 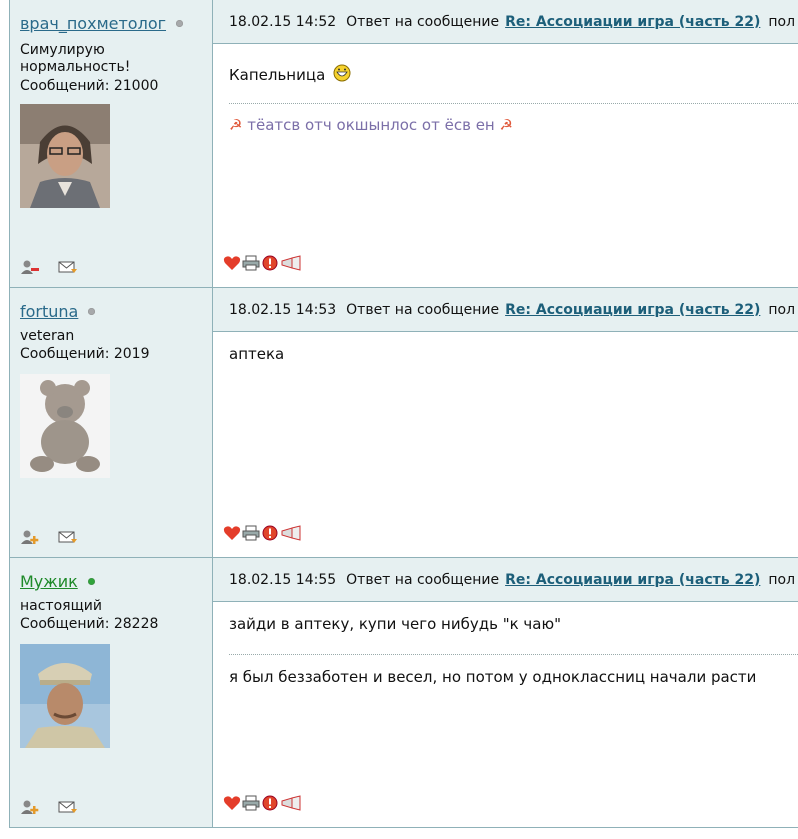 I want to click on message-count: Сообщений: 2019, so click(x=85, y=354).